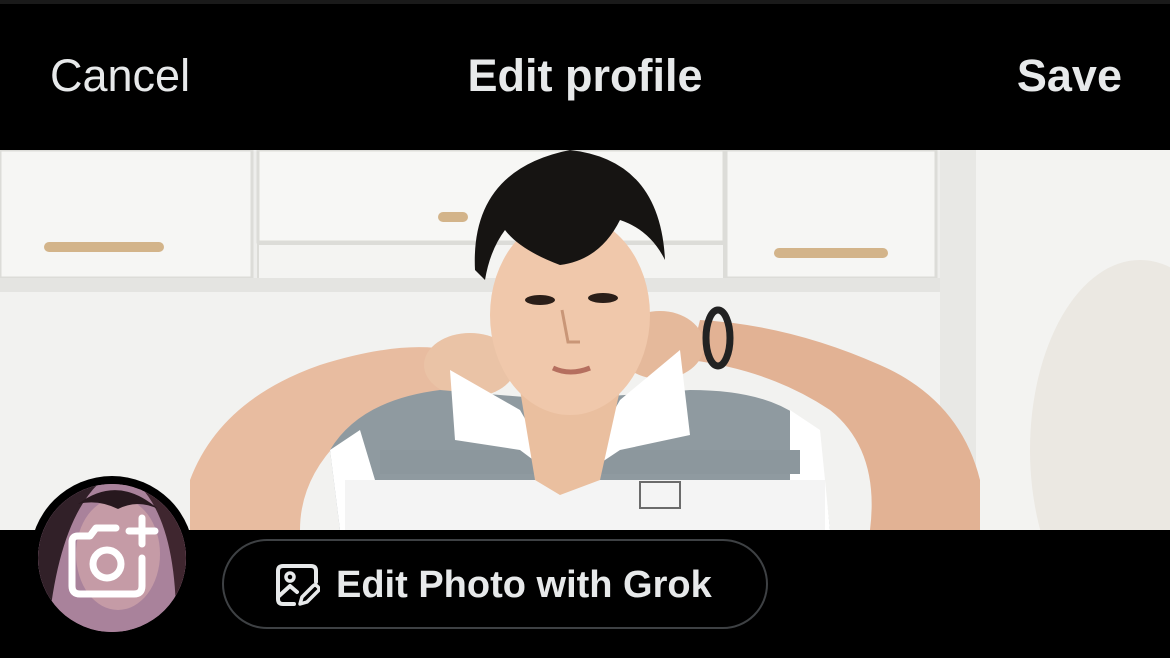  Describe the element at coordinates (524, 585) in the screenshot. I see `edit-photo-with-grok-label: Edit Photo with Grok` at that location.